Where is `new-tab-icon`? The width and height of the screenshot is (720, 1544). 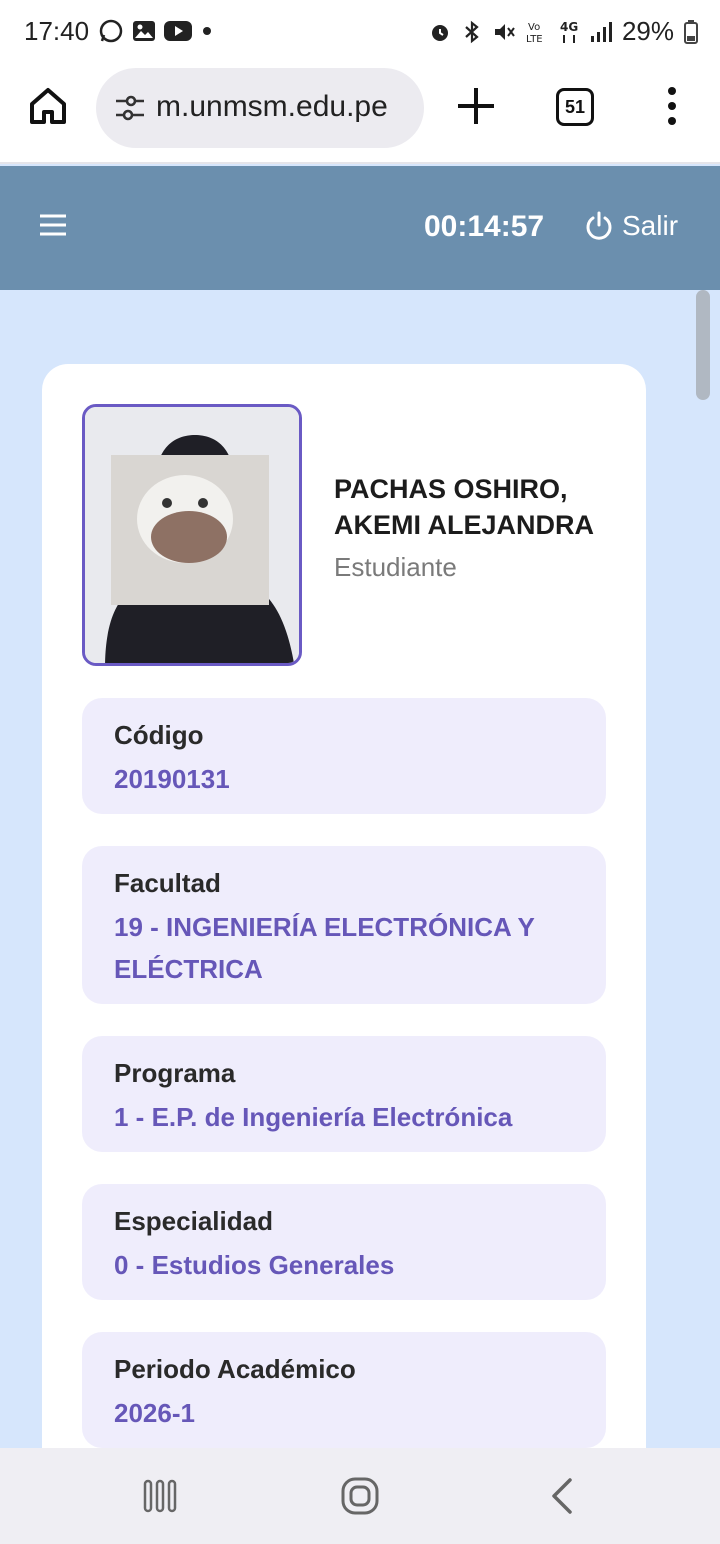 new-tab-icon is located at coordinates (476, 106).